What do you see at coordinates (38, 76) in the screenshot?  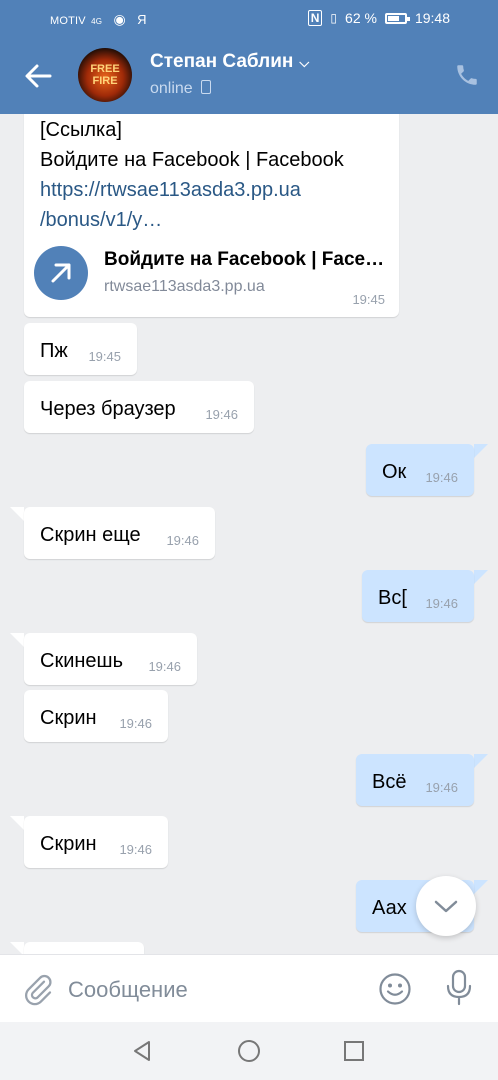 I see `back-arrow-icon` at bounding box center [38, 76].